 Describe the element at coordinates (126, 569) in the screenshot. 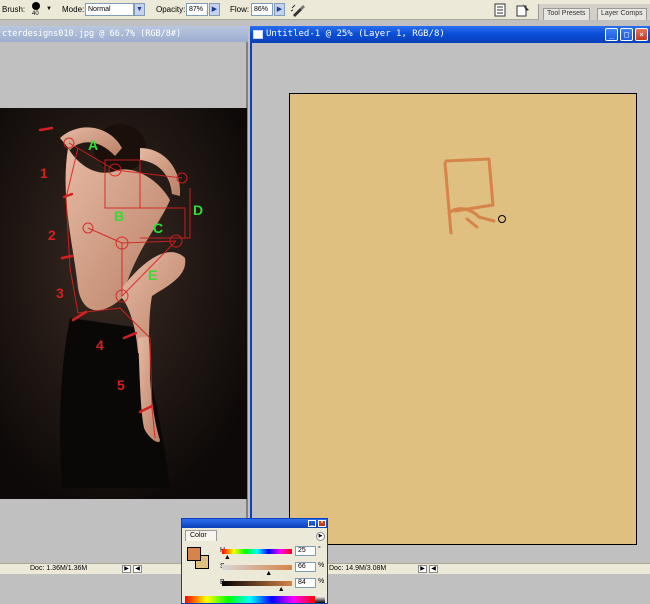

I see `status-menu-icon: ▶` at that location.